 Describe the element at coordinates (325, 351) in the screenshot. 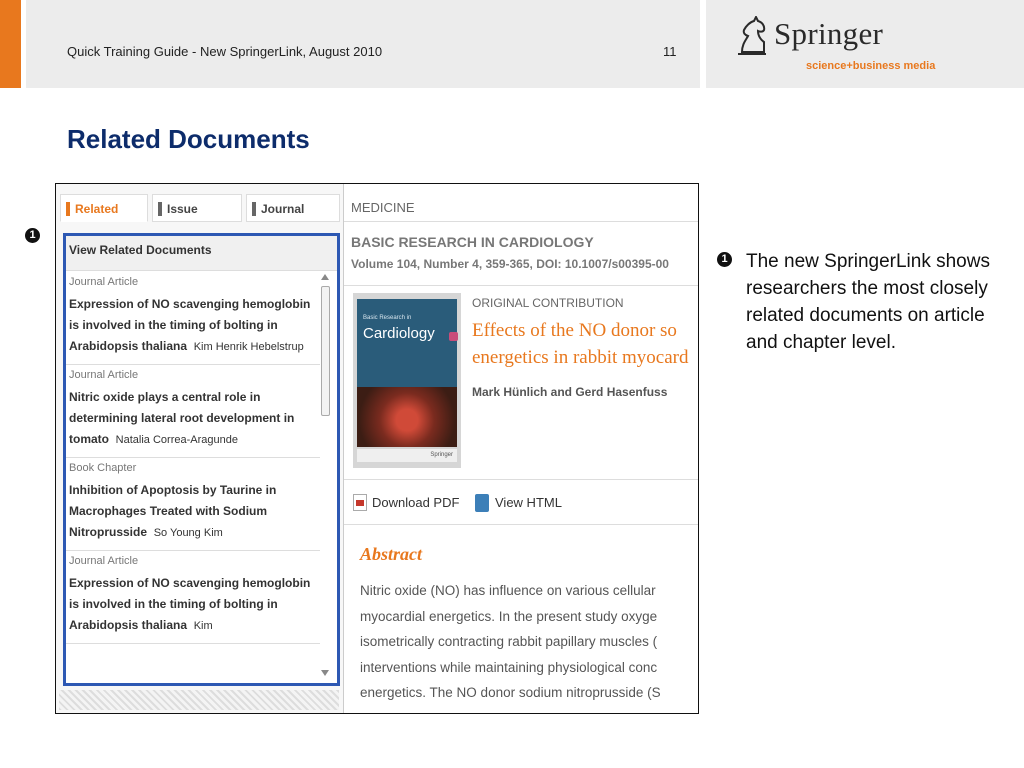

I see `scroll-thumb` at that location.